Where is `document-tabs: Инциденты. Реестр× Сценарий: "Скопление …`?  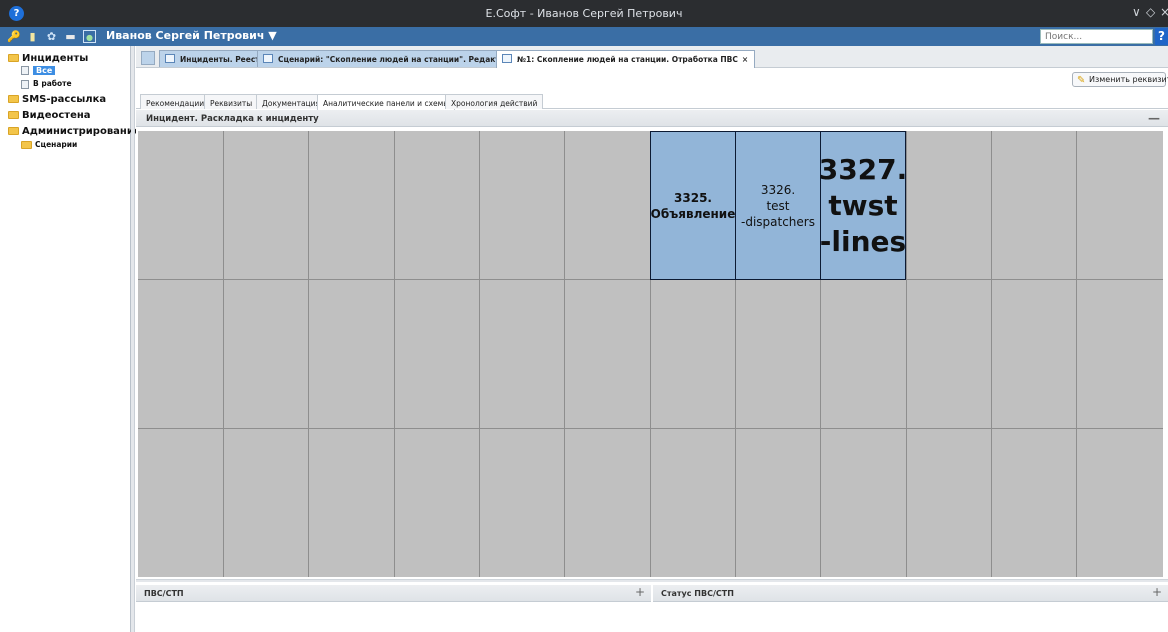
document-tabs: Инциденты. Реестр× Сценарий: "Скопление … is located at coordinates (652, 57).